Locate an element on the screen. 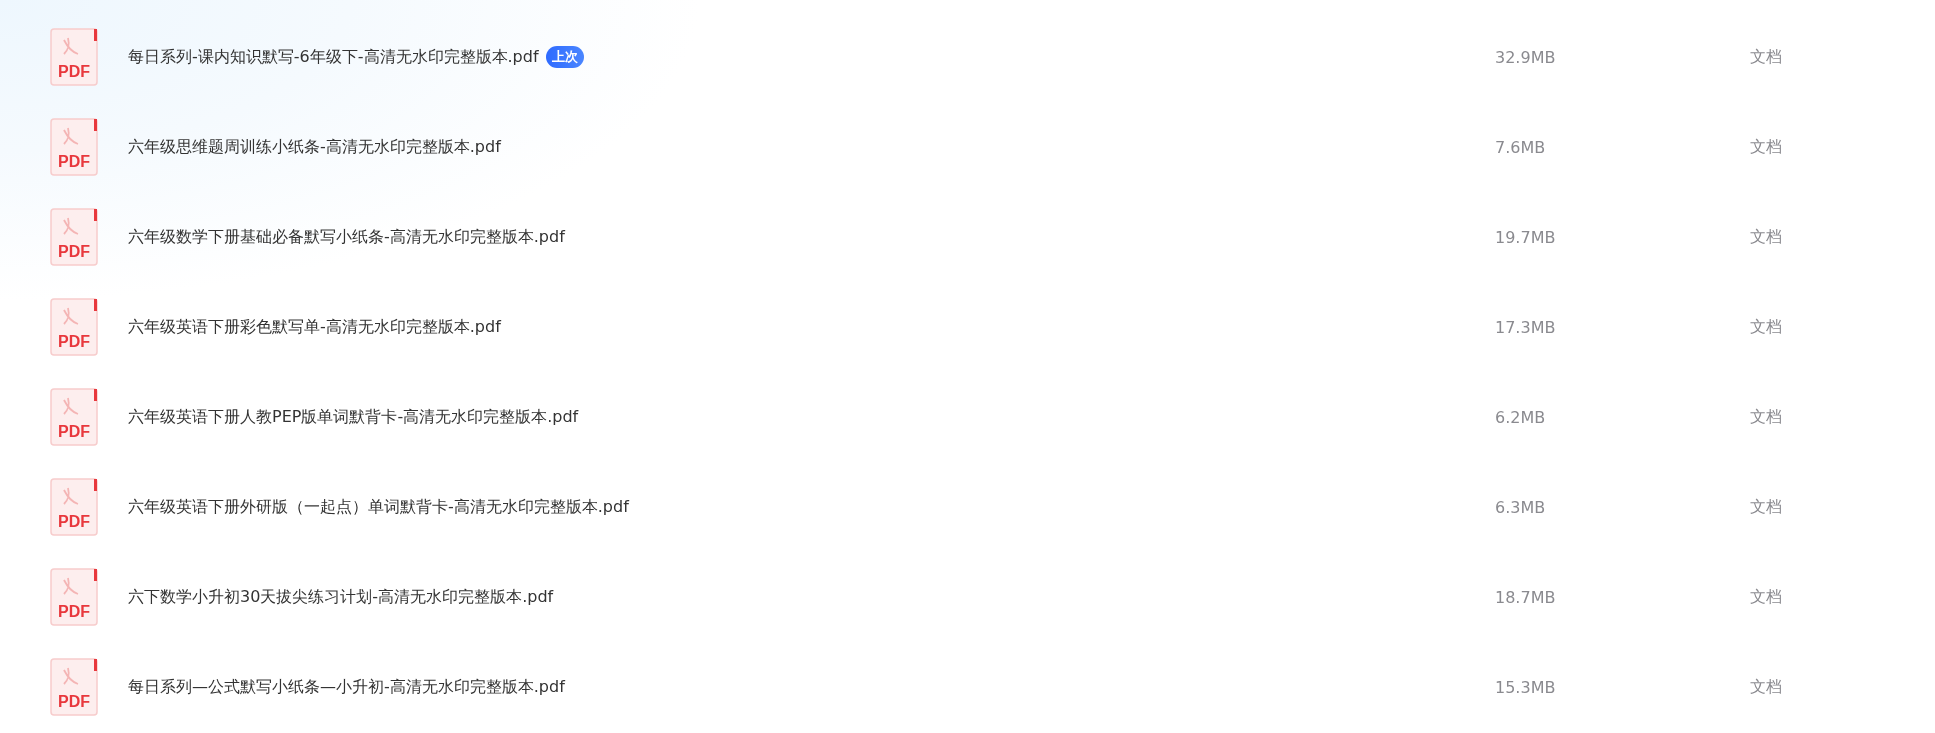 The image size is (1935, 733). file-name: 六年级英语下册彩色默写单-高清无水印完整版本.pdf is located at coordinates (314, 327).